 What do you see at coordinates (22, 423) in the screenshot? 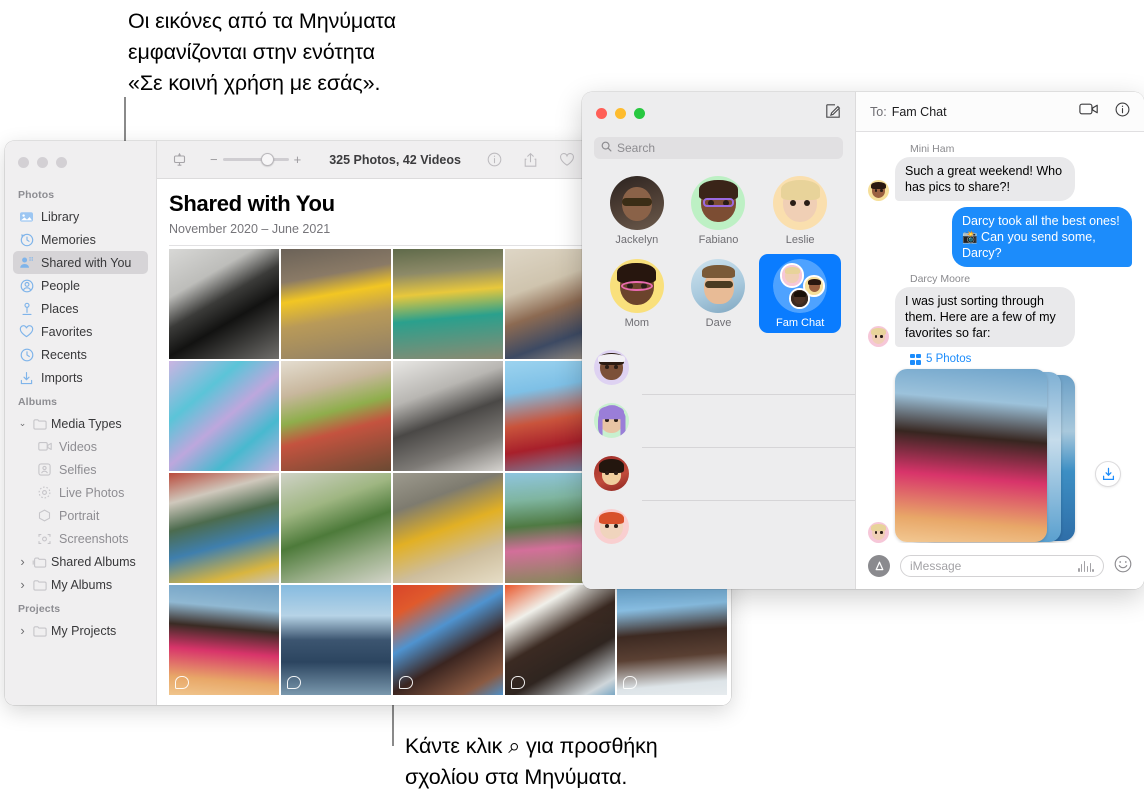
I see `chevron-down-icon: ⌄` at bounding box center [22, 423].